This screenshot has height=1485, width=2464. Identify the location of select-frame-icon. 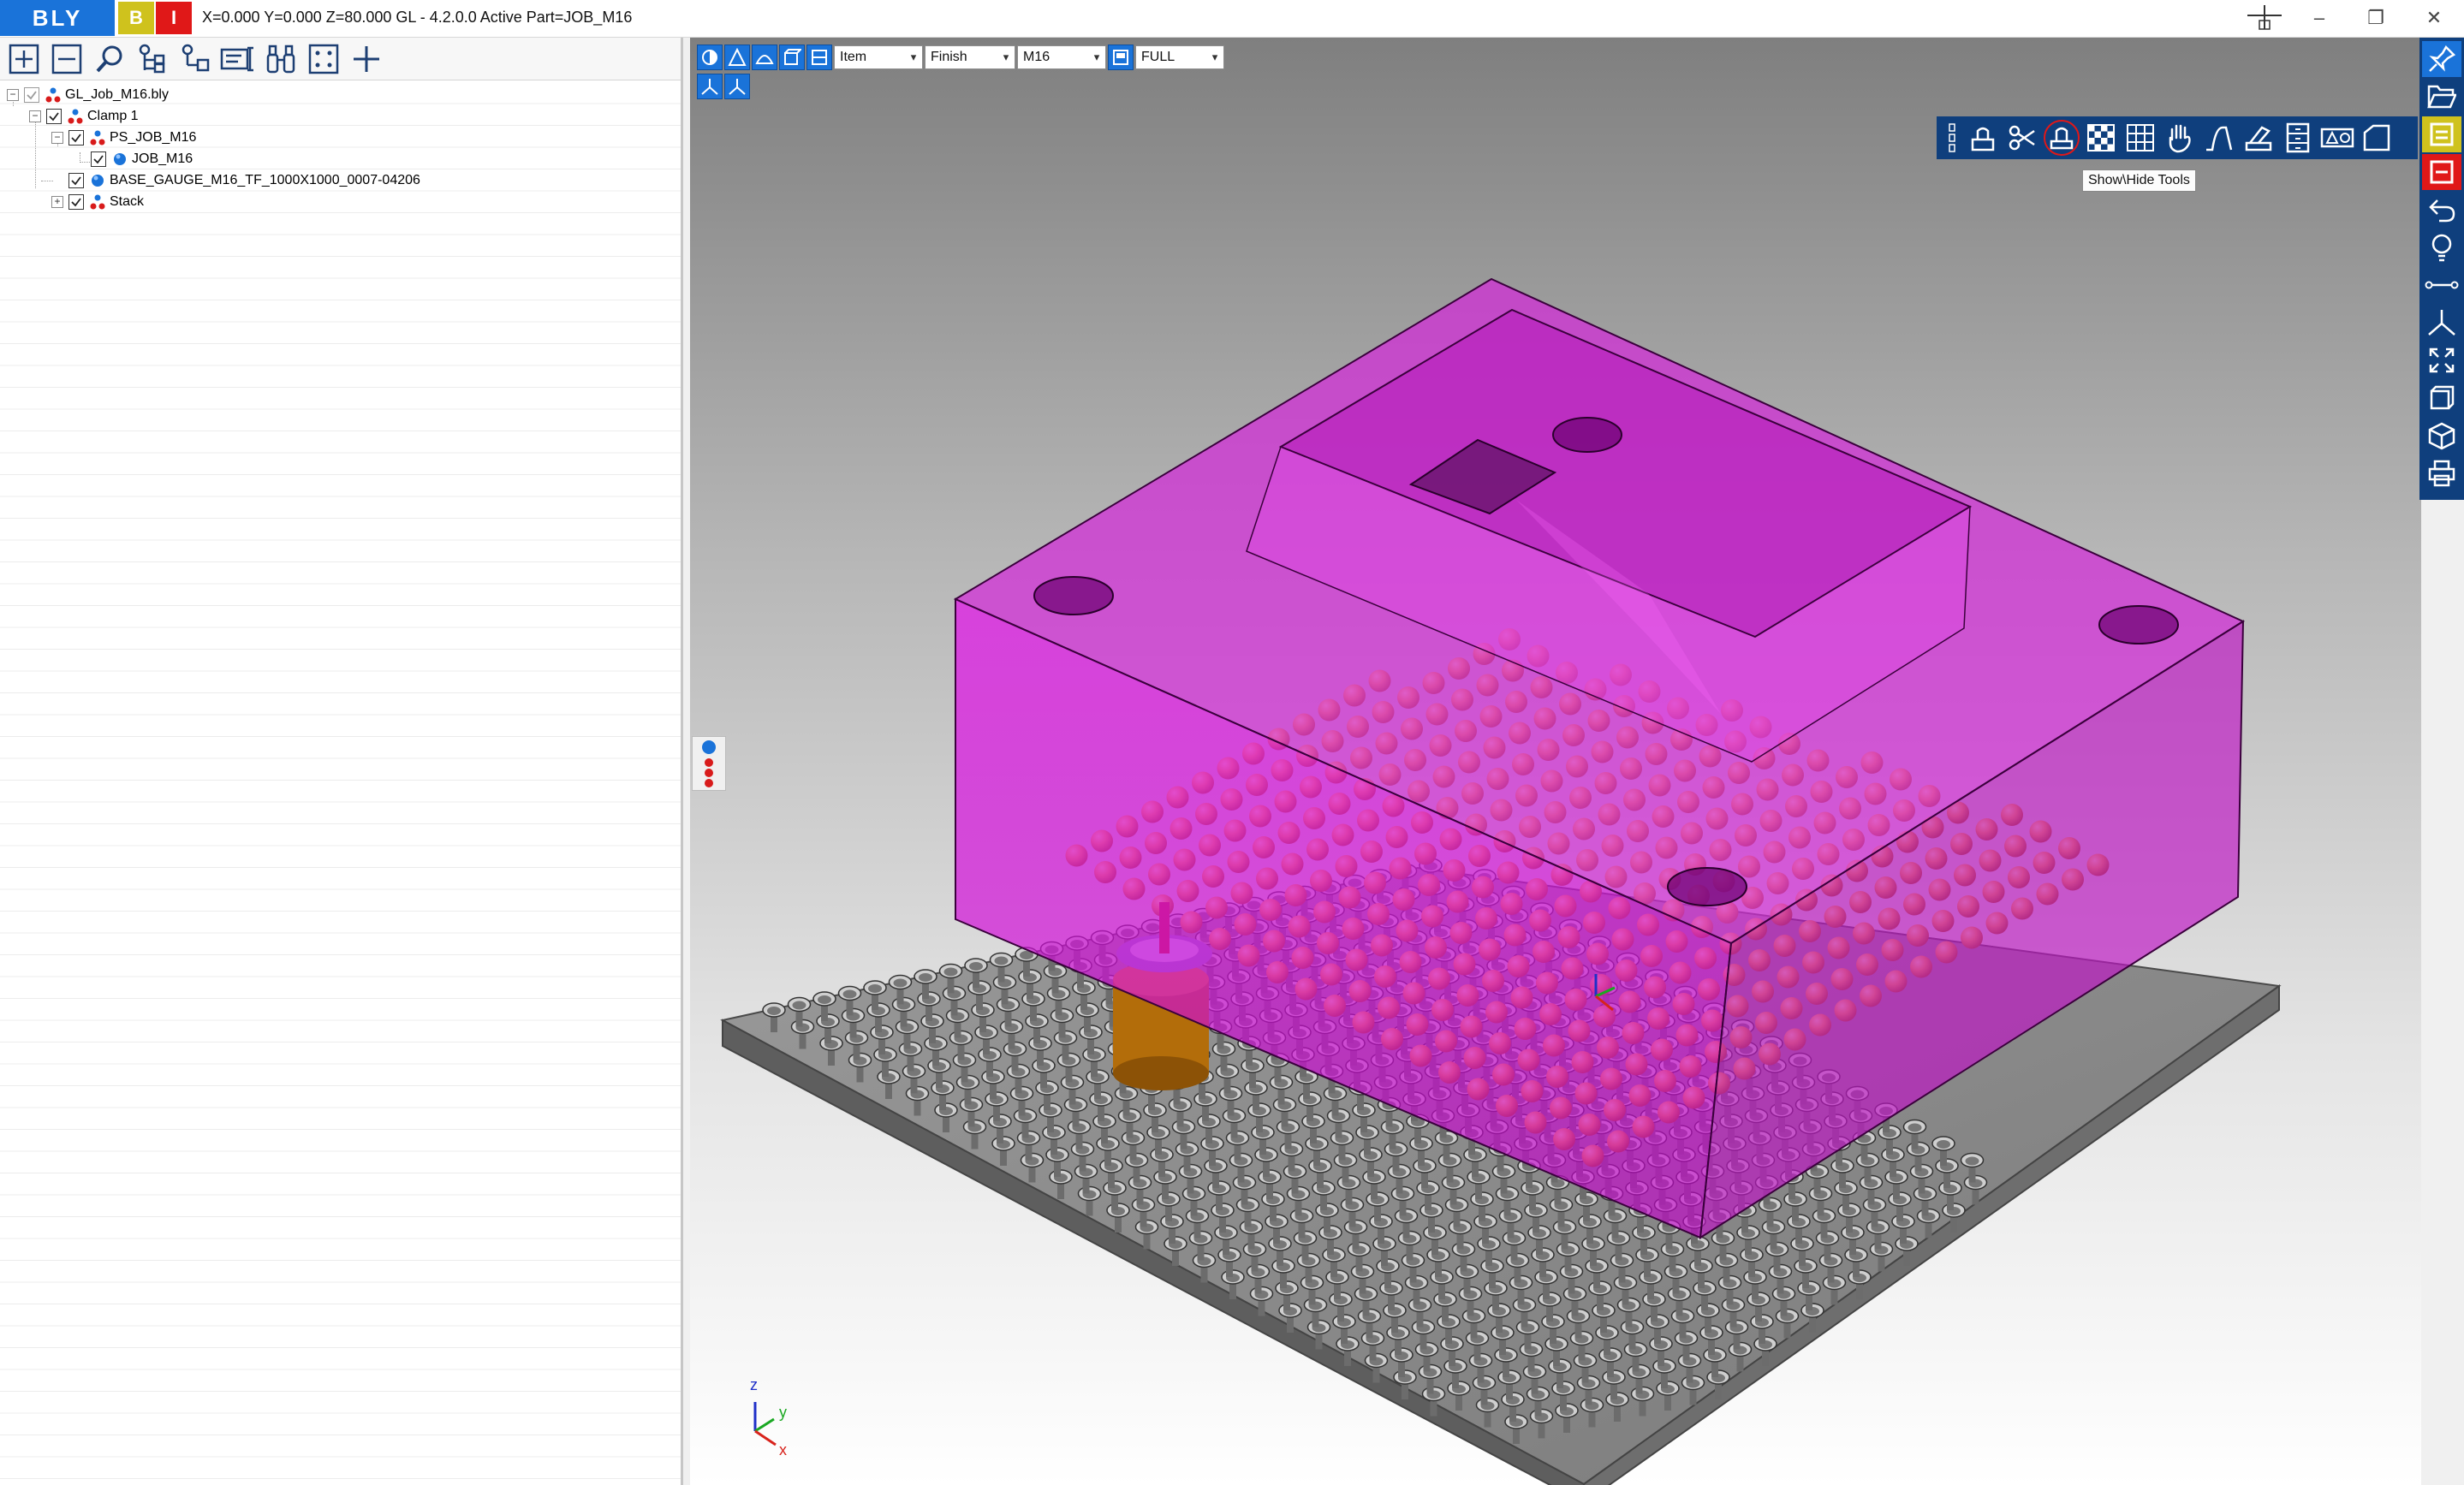
(323, 59).